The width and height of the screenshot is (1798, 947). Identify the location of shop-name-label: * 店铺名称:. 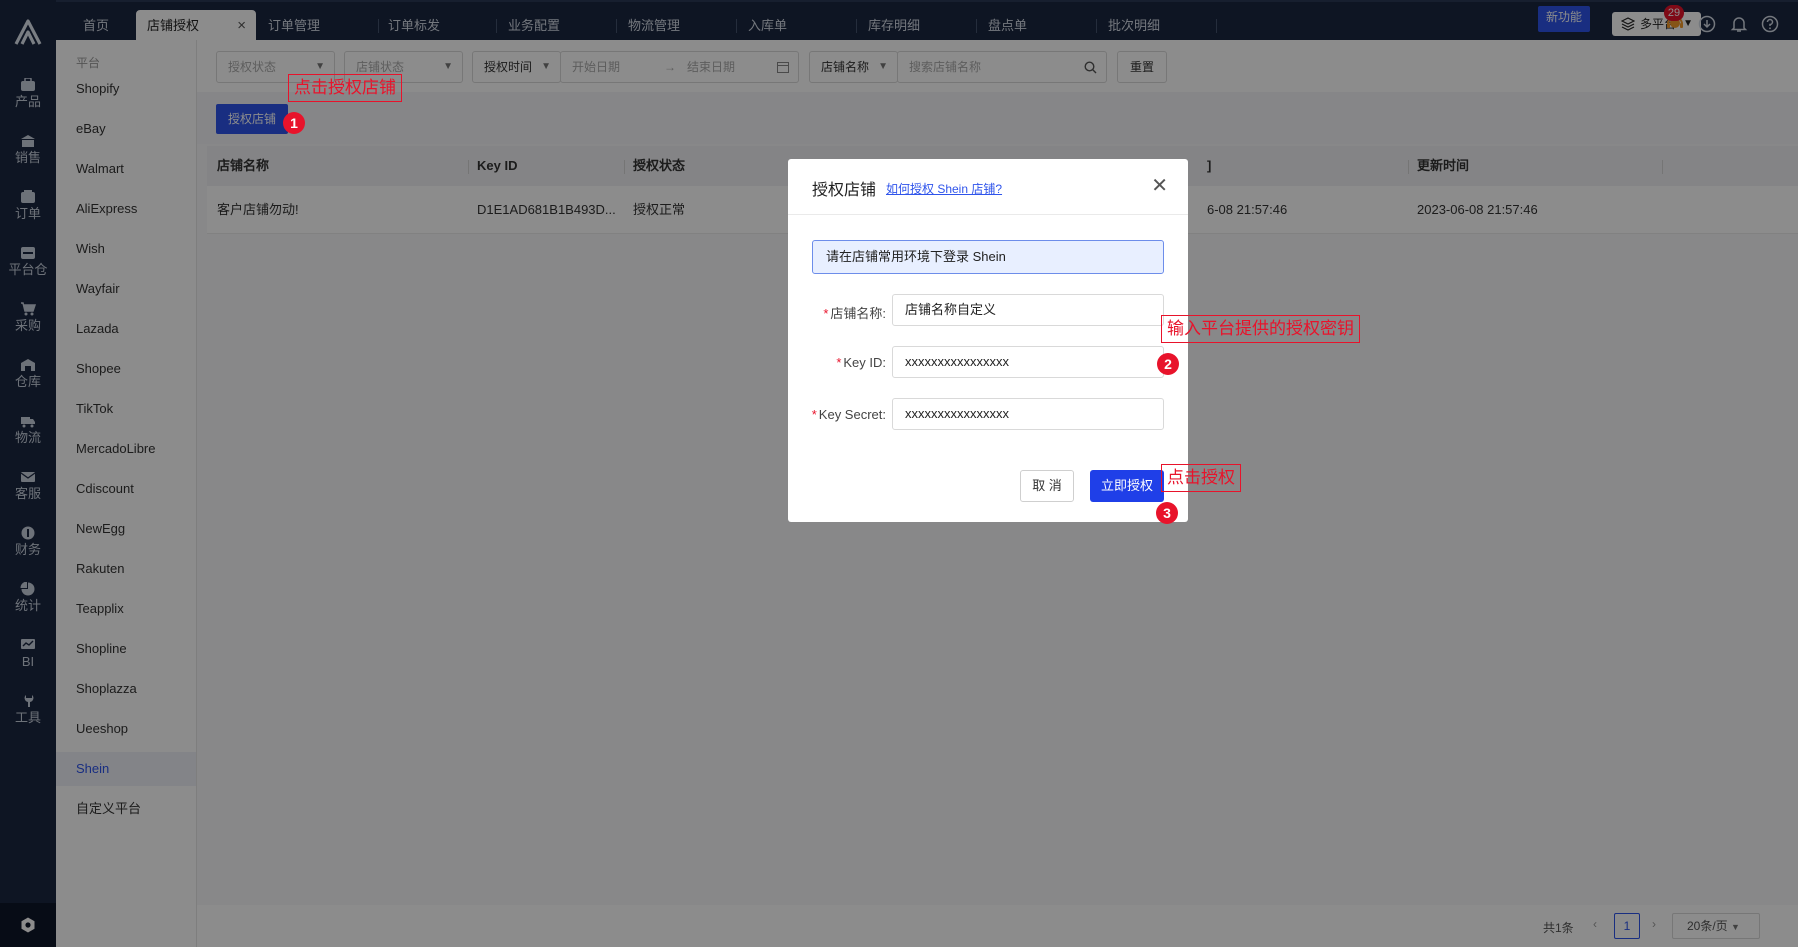
(854, 312).